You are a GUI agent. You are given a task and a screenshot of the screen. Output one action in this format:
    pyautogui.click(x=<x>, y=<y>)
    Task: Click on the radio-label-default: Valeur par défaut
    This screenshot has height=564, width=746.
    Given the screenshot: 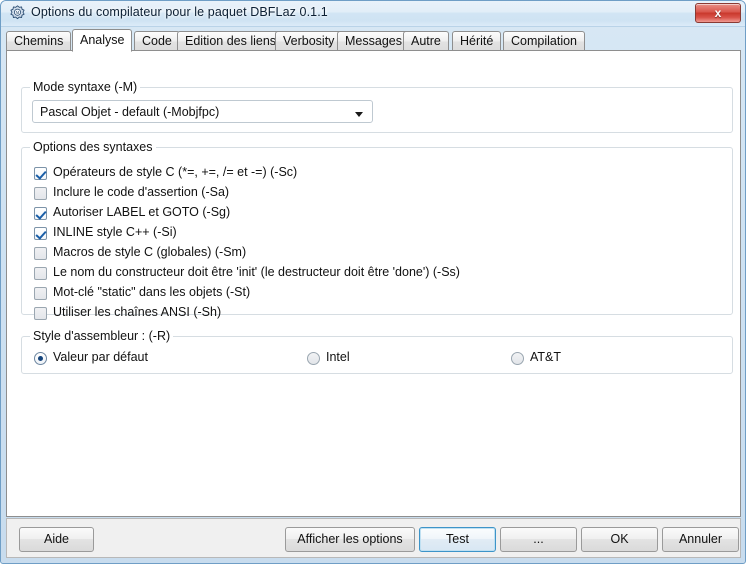 What is the action you would take?
    pyautogui.click(x=100, y=357)
    